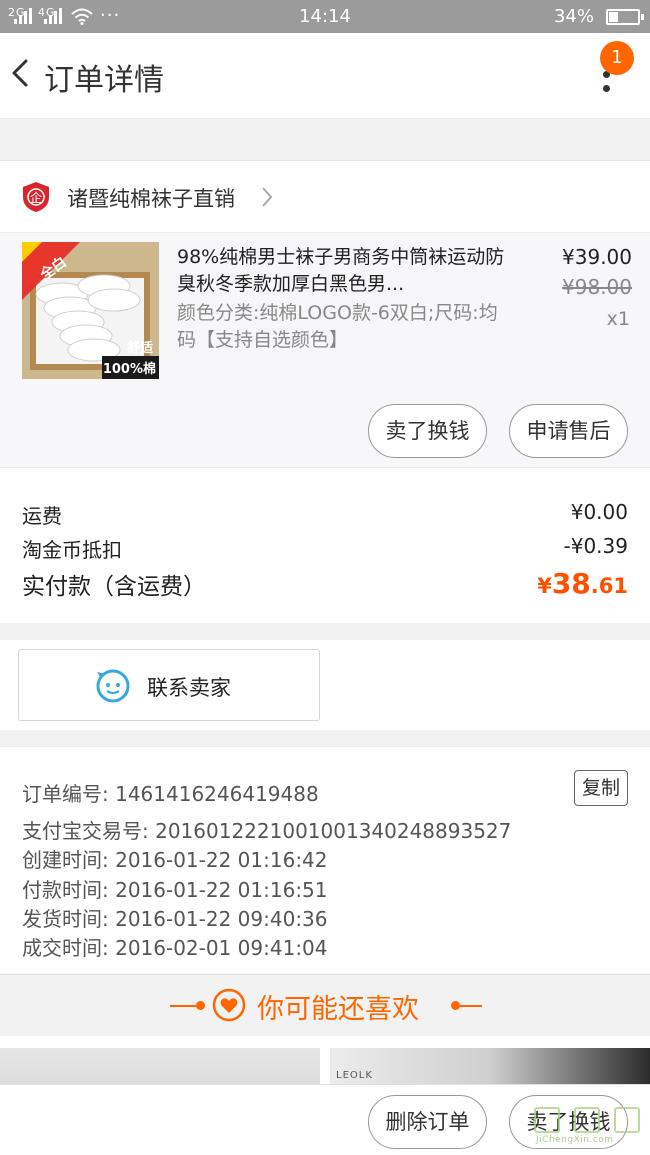 The width and height of the screenshot is (650, 1155). I want to click on total-paid-value: ¥38.61, so click(582, 583).